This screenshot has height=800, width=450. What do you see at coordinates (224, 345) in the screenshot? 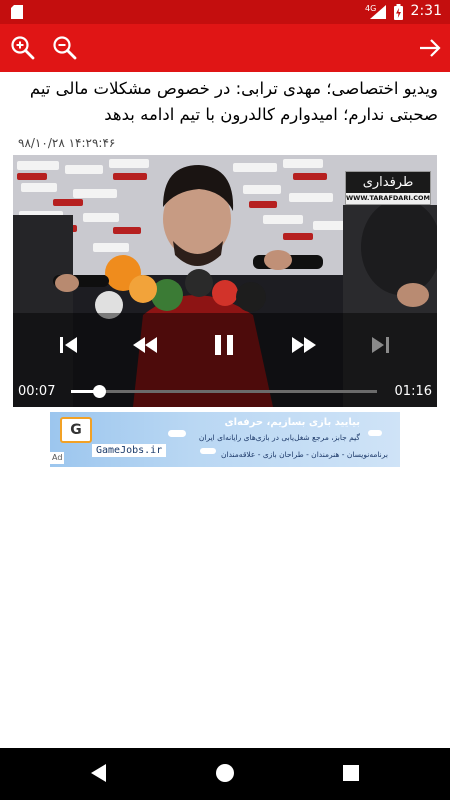
I see `pause-icon` at bounding box center [224, 345].